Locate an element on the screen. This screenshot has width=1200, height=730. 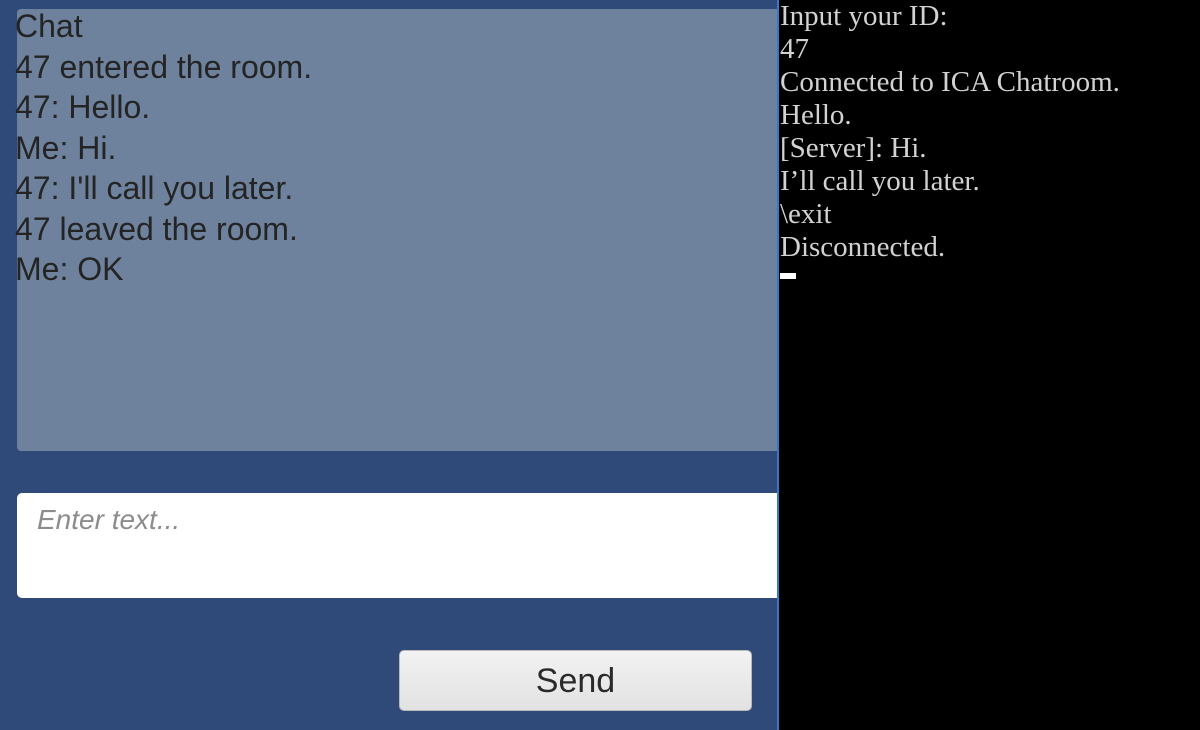
console-line: Disconnected. is located at coordinates (863, 247).